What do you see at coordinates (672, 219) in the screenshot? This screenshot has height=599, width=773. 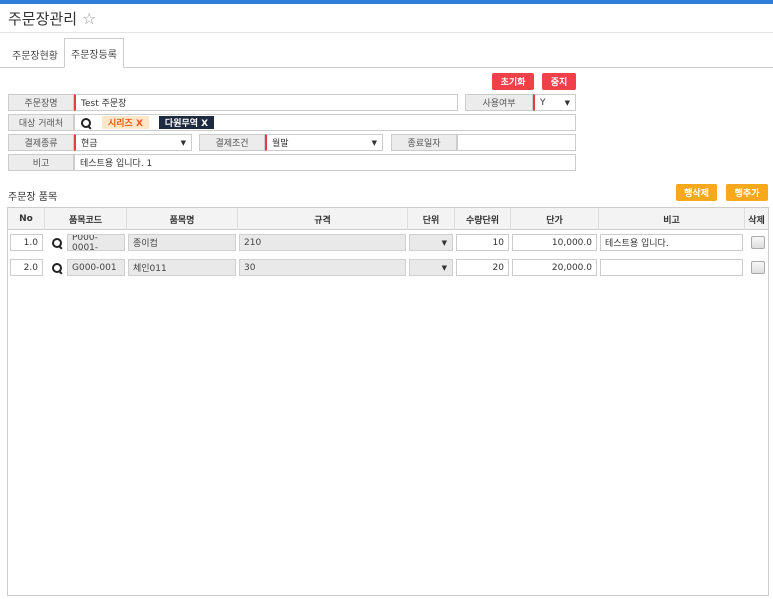 I see `col-header-note: 비고` at bounding box center [672, 219].